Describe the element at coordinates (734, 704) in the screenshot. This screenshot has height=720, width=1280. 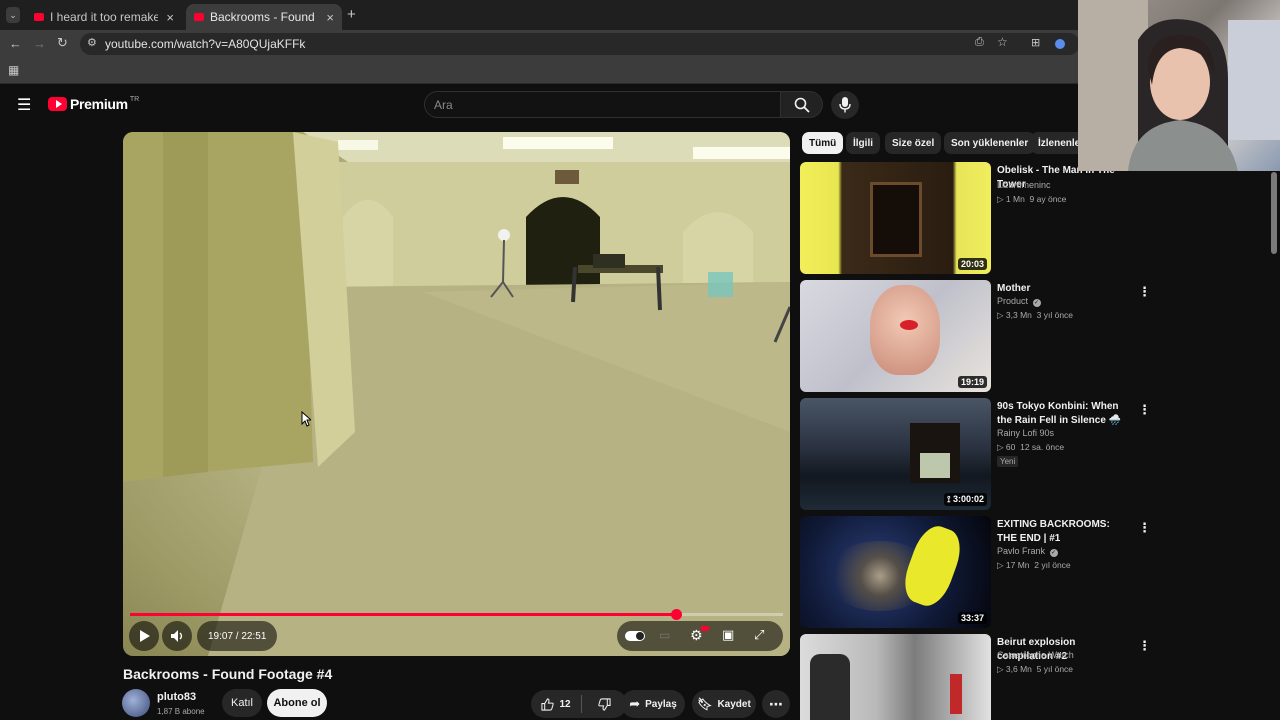
I see `save-label: Kaydet` at that location.